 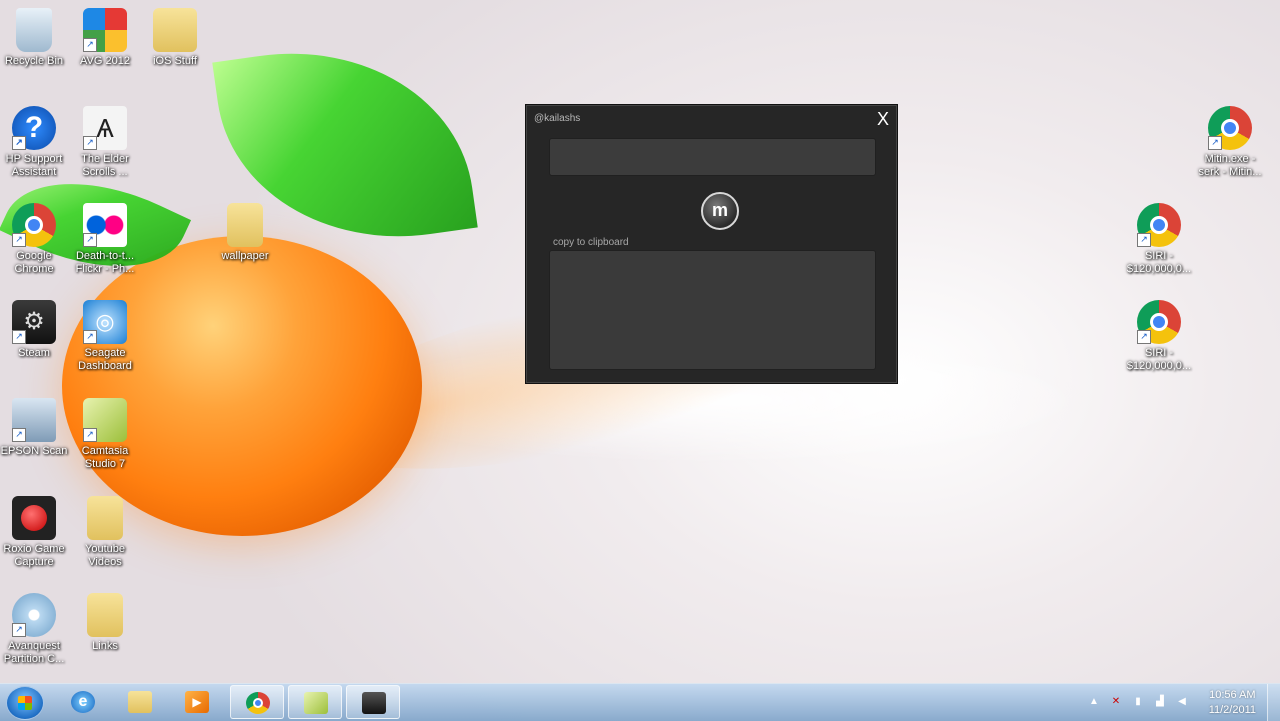 I want to click on scanner-icon: ↗, so click(x=34, y=420).